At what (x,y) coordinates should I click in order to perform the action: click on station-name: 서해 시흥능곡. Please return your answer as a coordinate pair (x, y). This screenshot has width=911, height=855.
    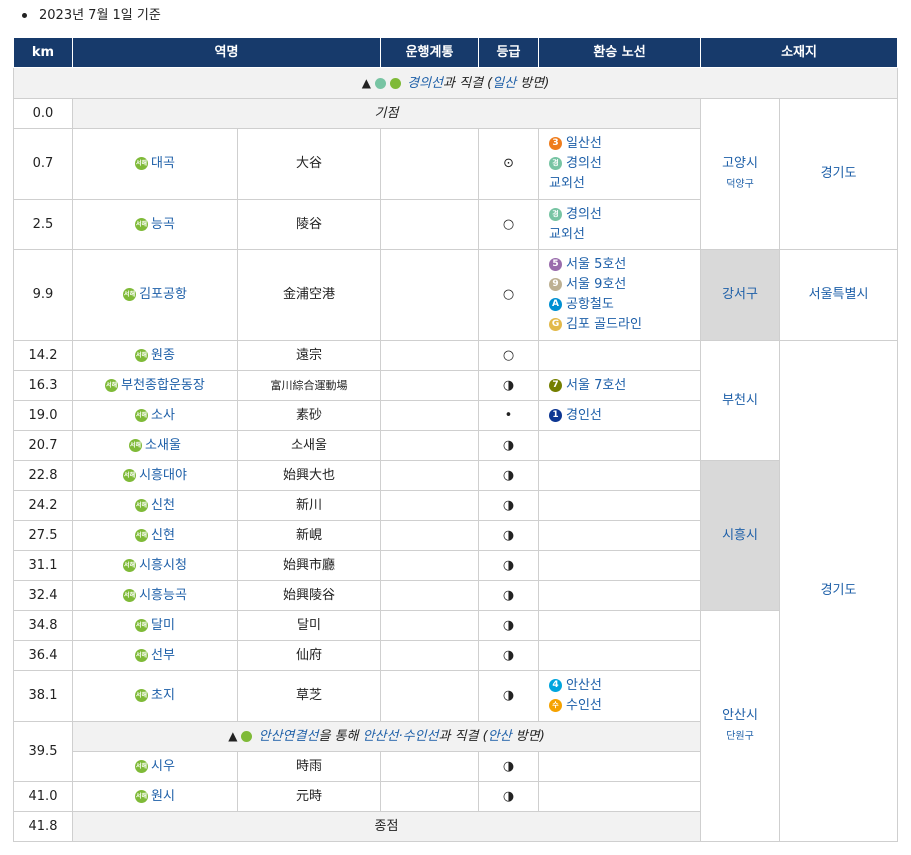
    Looking at the image, I should click on (155, 595).